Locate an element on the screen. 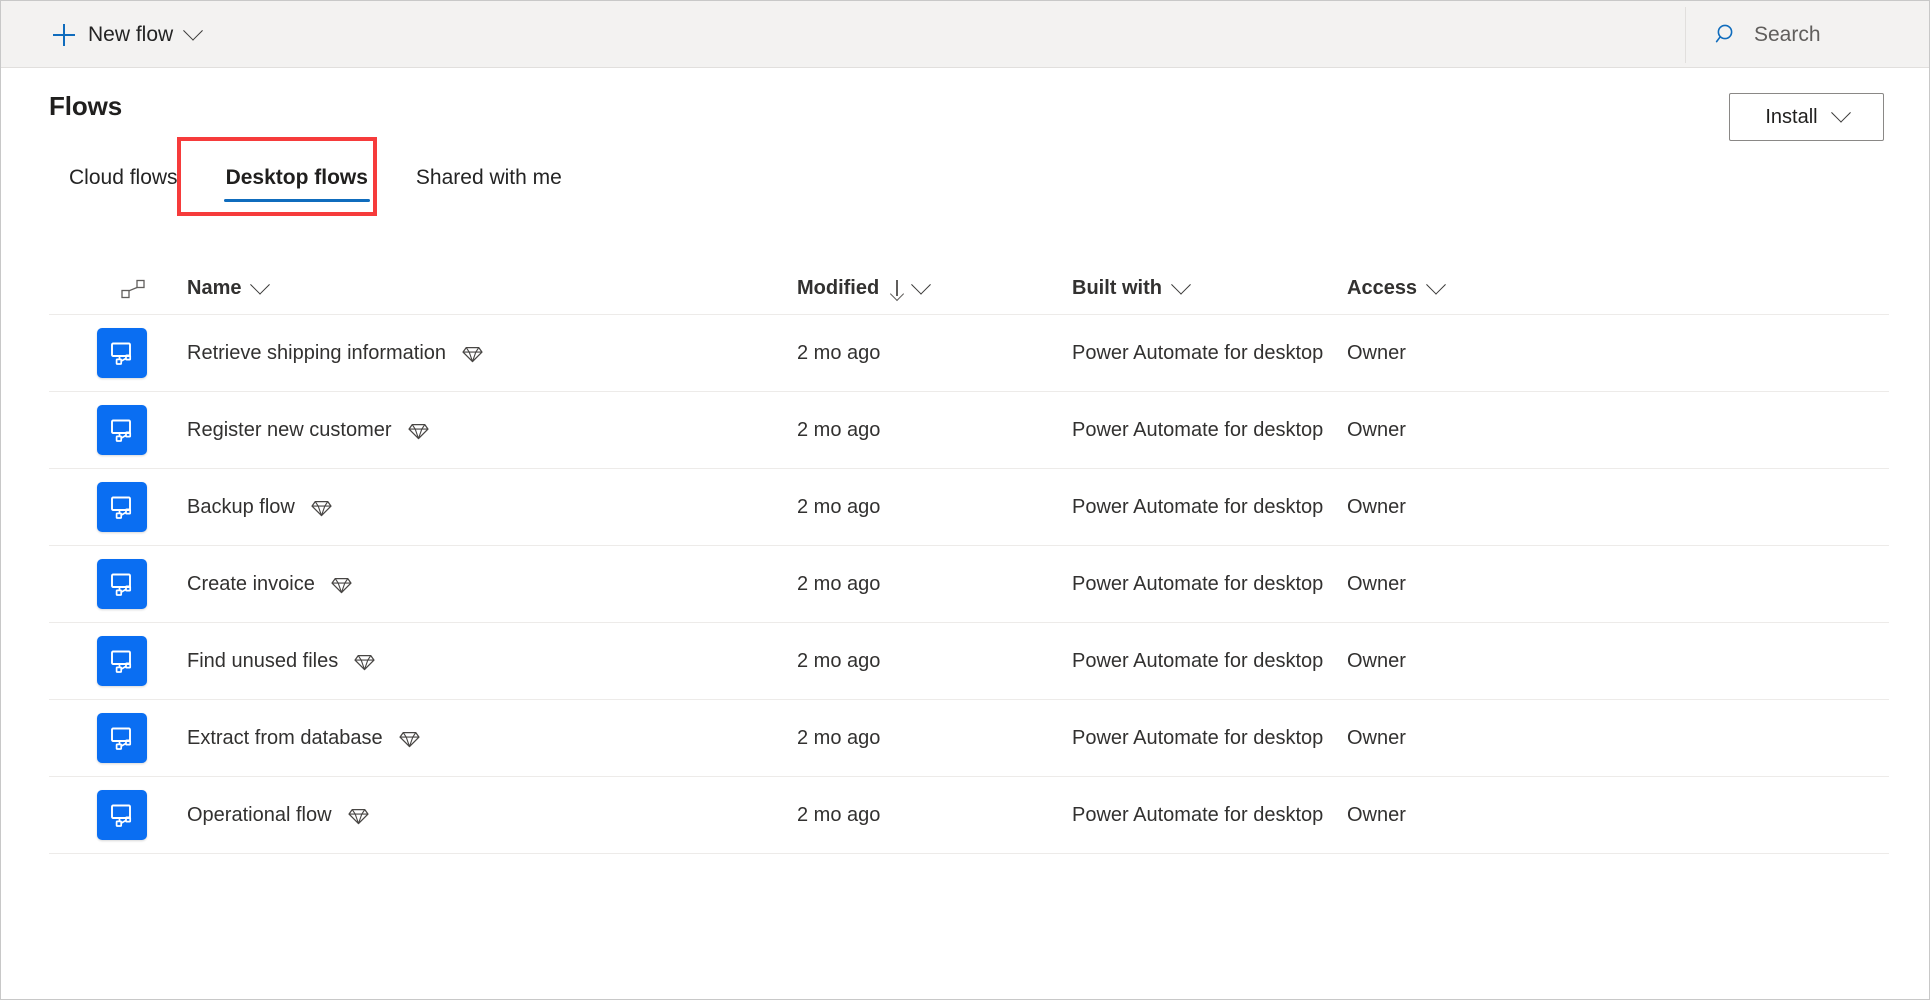 Image resolution: width=1930 pixels, height=1000 pixels. flow-name: Backup flow is located at coordinates (241, 506).